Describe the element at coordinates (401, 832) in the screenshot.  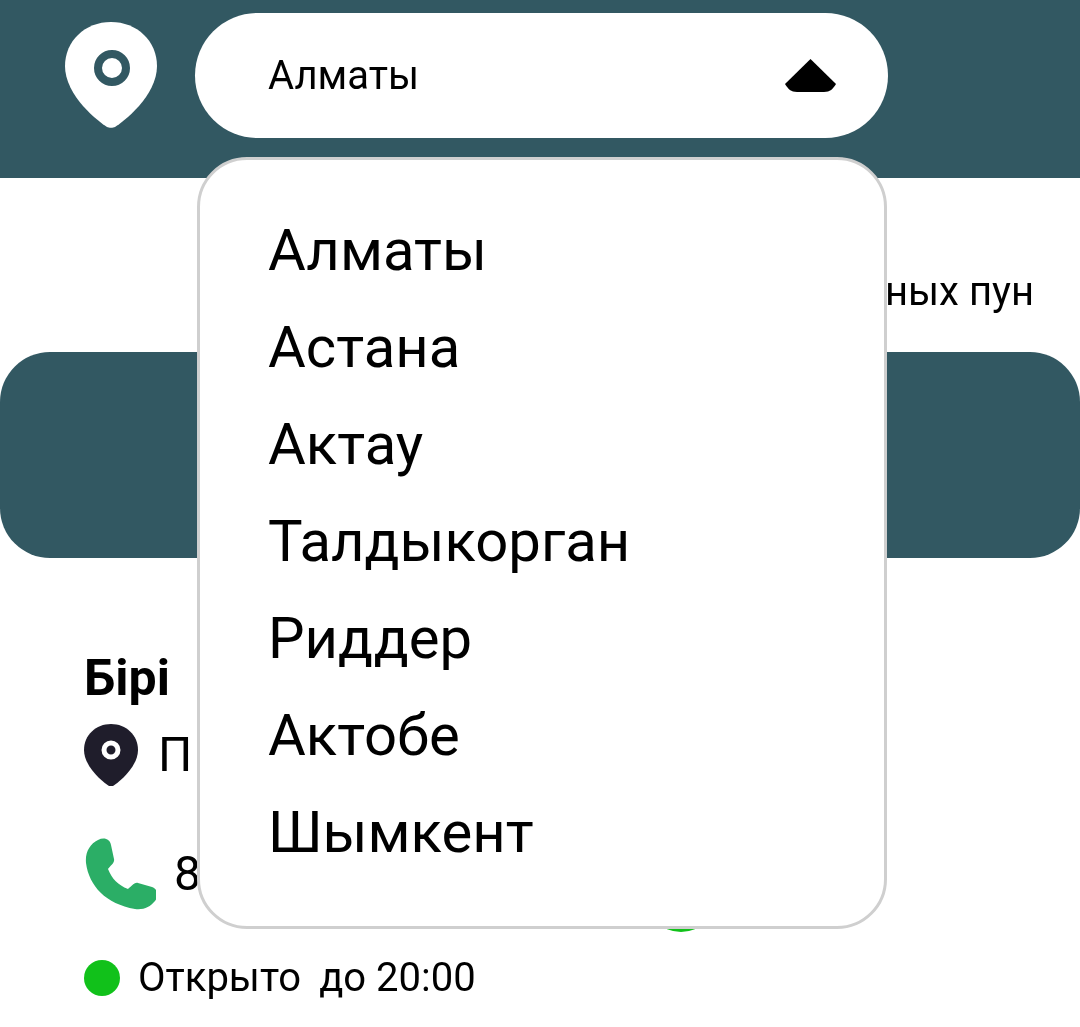
I see `city-option: Шымкент` at that location.